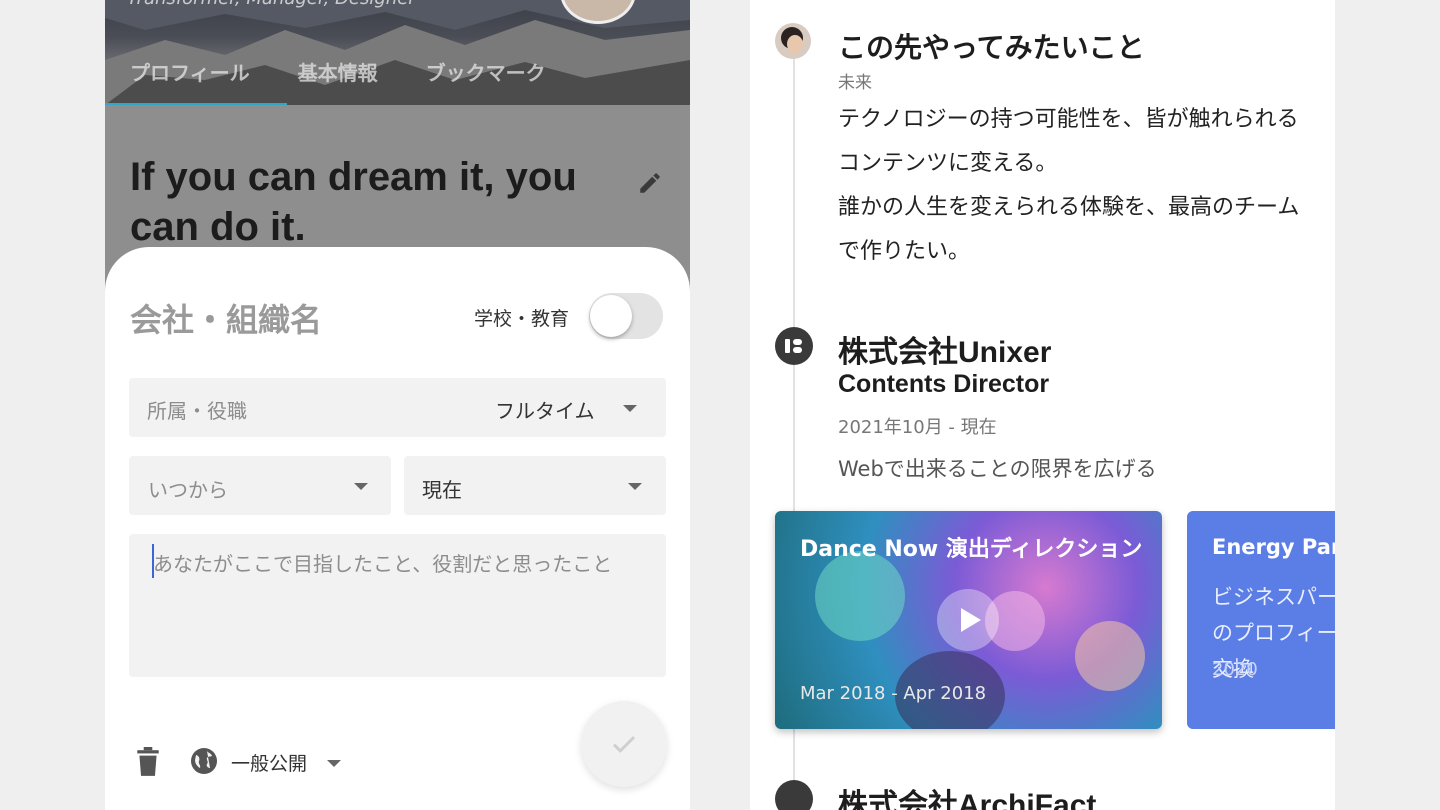 The image size is (1440, 810). I want to click on visibility-select: 一般公開, so click(269, 762).